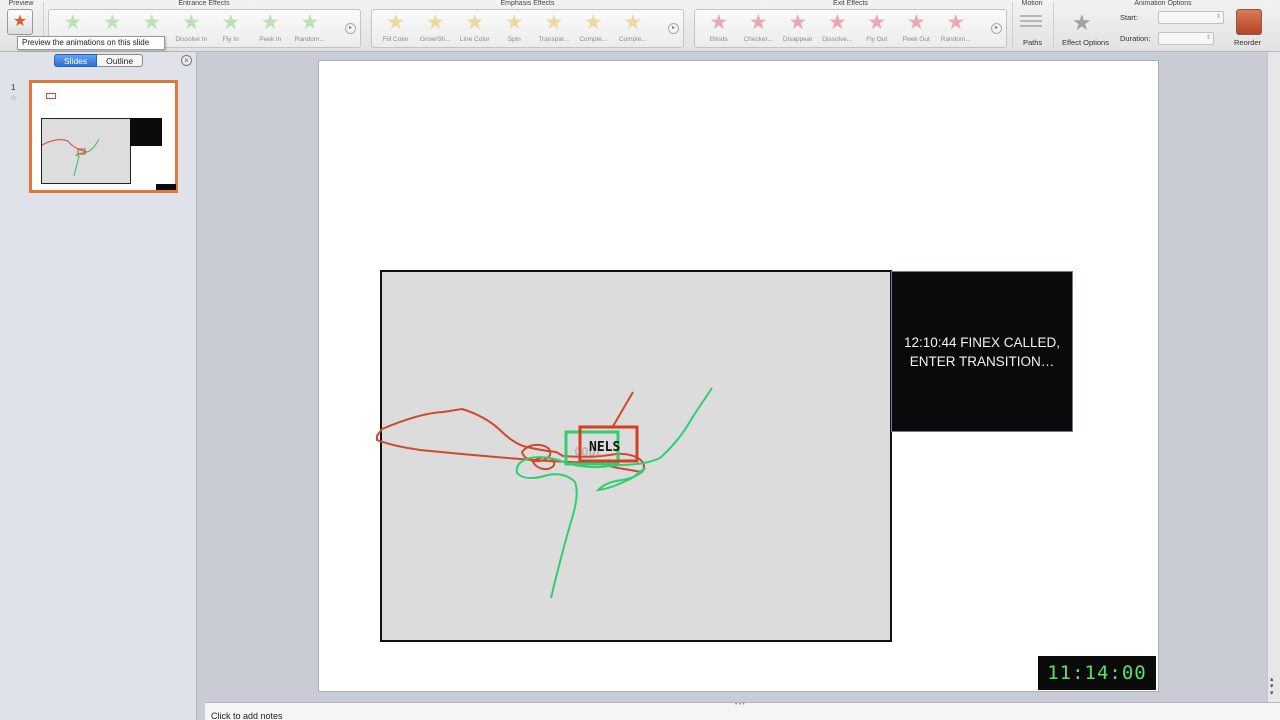 The height and width of the screenshot is (720, 1280). Describe the element at coordinates (1097, 673) in the screenshot. I see `clock-display: 11:14:00` at that location.